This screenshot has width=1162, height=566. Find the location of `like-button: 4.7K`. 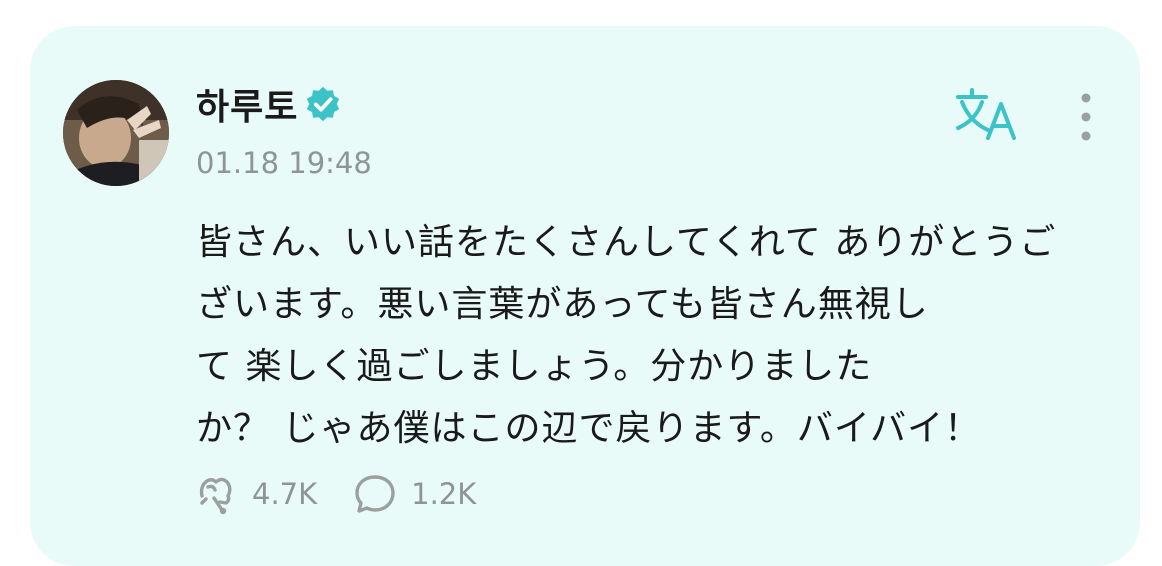

like-button: 4.7K is located at coordinates (255, 494).